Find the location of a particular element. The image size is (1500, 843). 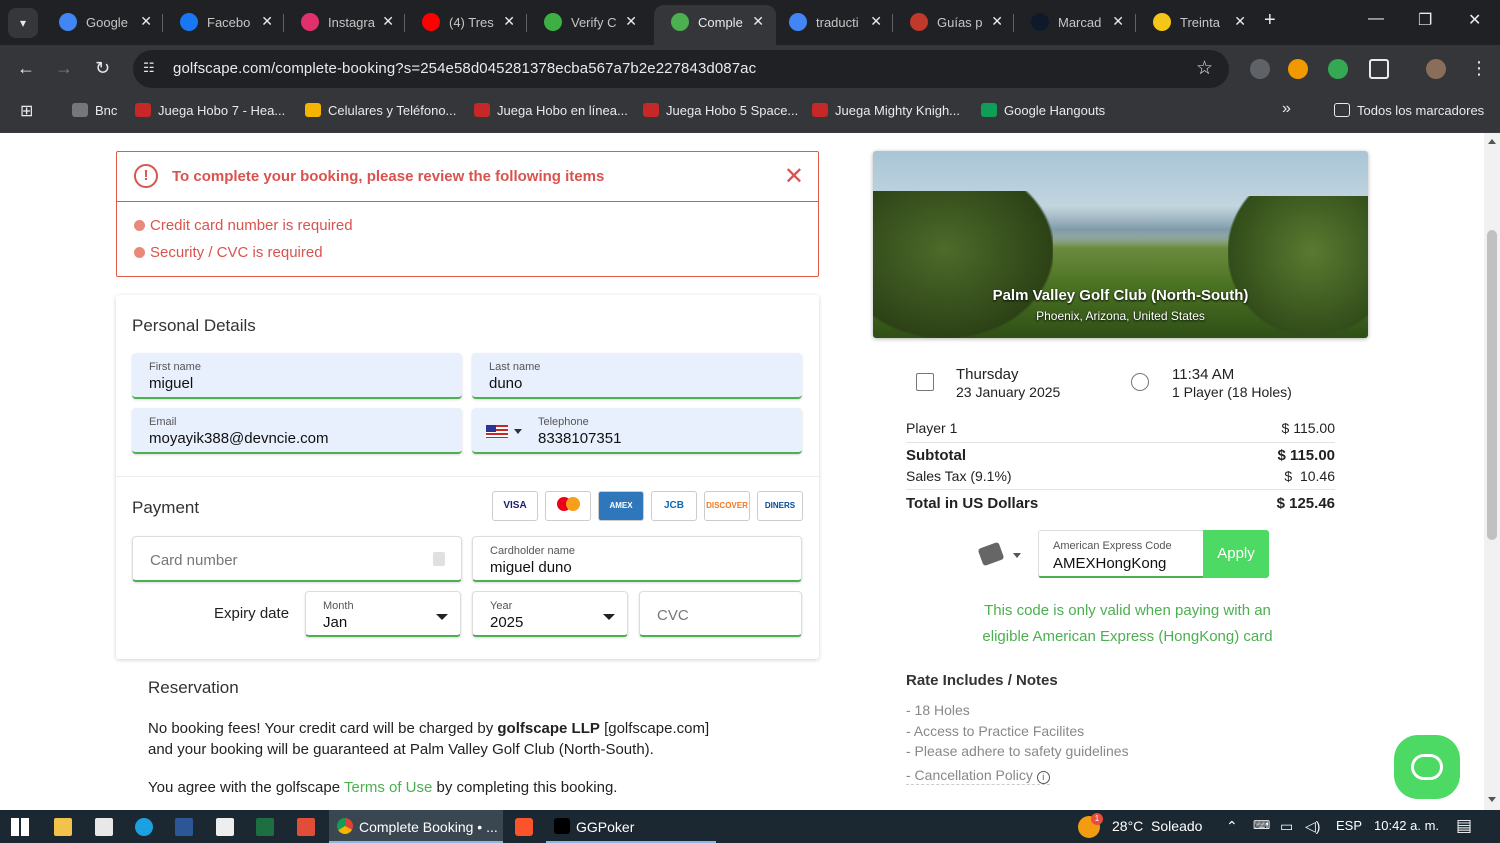

new-tab-button: + is located at coordinates (1270, 20).